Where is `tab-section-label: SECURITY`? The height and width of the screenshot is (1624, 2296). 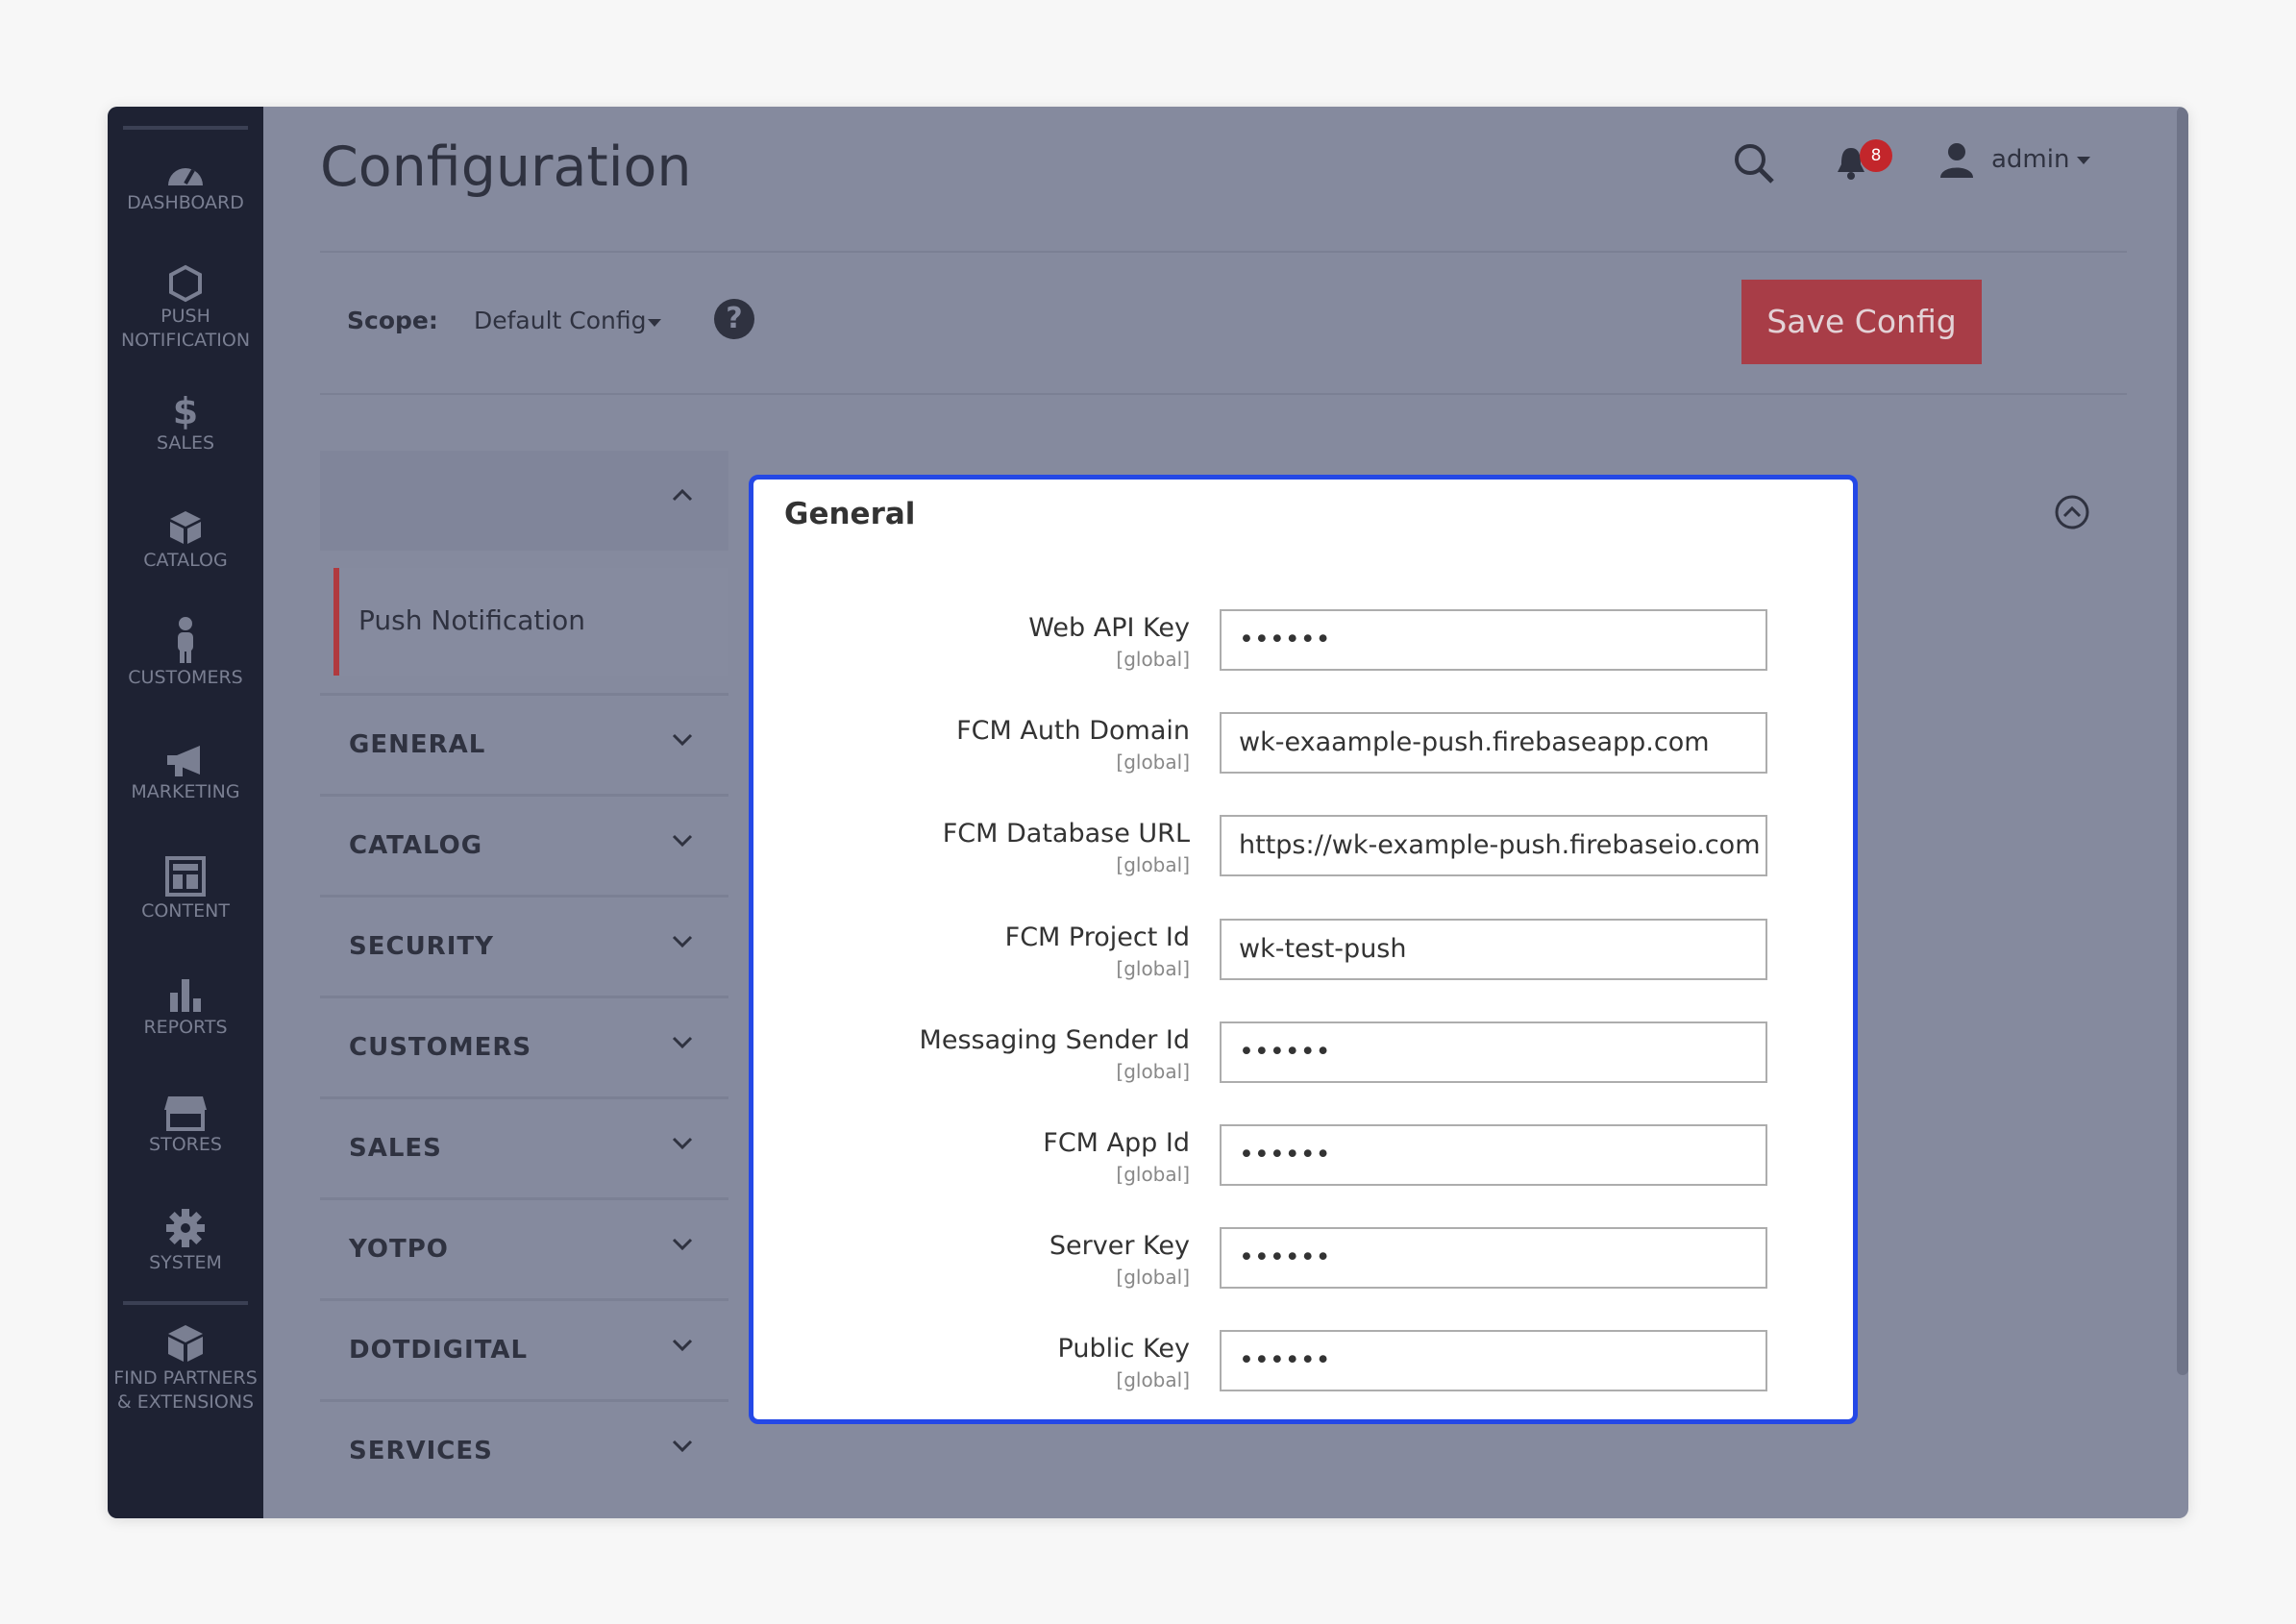
tab-section-label: SECURITY is located at coordinates (421, 946).